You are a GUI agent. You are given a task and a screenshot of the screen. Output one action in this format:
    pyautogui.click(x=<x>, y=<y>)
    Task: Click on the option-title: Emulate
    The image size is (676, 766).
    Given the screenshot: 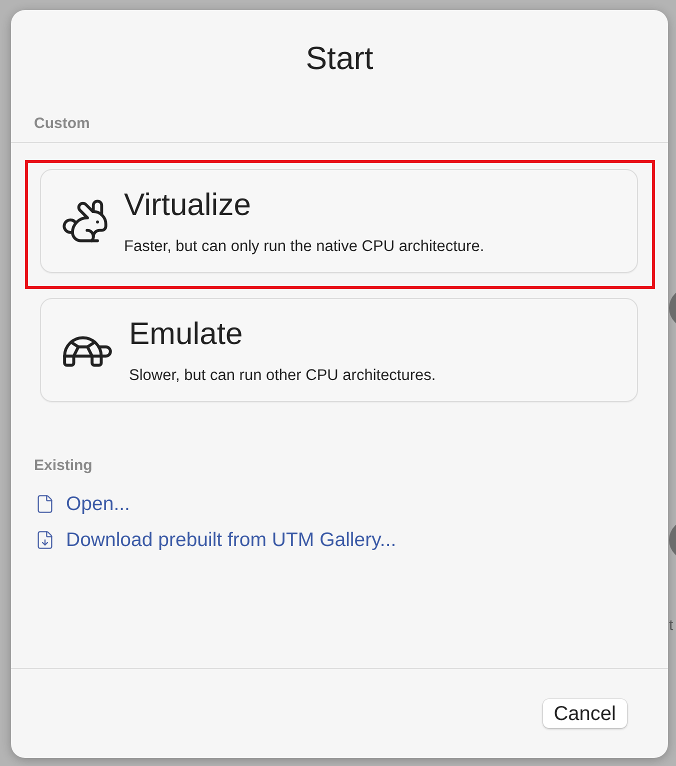 What is the action you would take?
    pyautogui.click(x=186, y=334)
    